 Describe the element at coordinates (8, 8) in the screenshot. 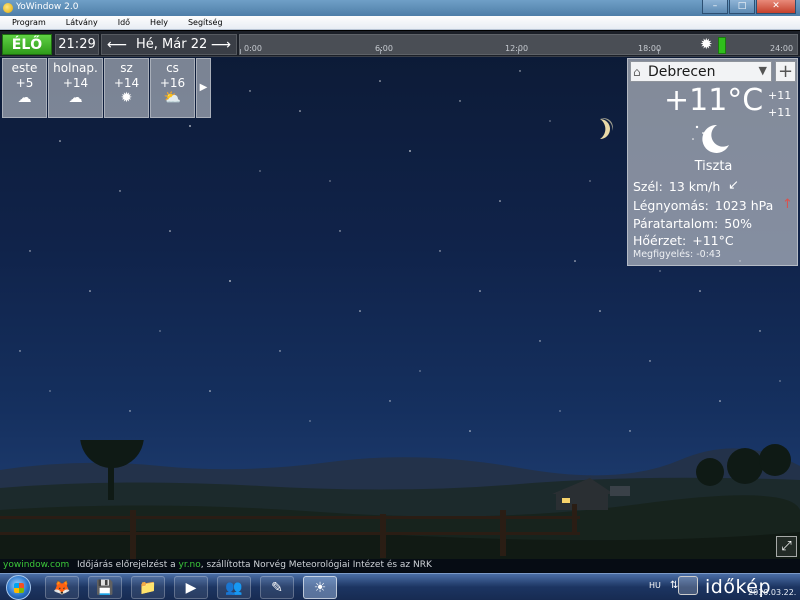

I see `yowindow-app-icon` at that location.